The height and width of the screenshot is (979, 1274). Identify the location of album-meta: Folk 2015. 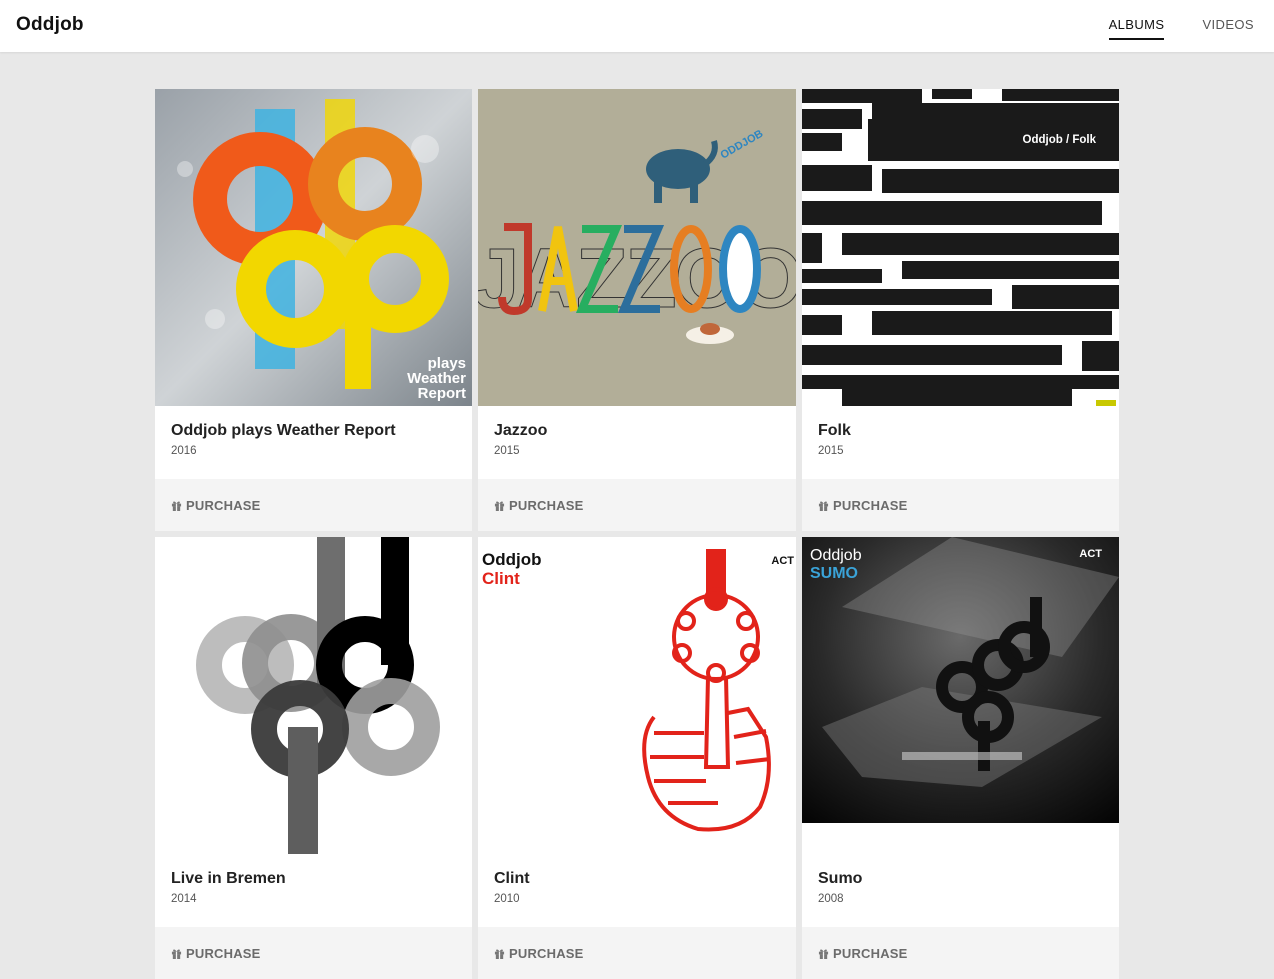
(960, 442).